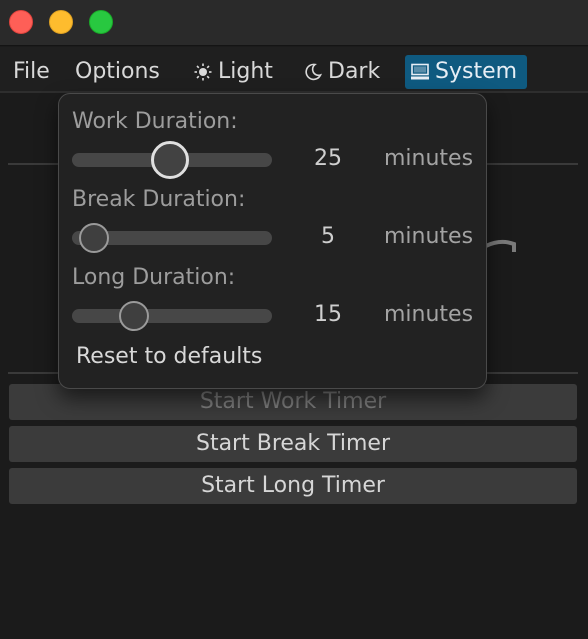 The image size is (588, 639). I want to click on moon-icon, so click(313, 72).